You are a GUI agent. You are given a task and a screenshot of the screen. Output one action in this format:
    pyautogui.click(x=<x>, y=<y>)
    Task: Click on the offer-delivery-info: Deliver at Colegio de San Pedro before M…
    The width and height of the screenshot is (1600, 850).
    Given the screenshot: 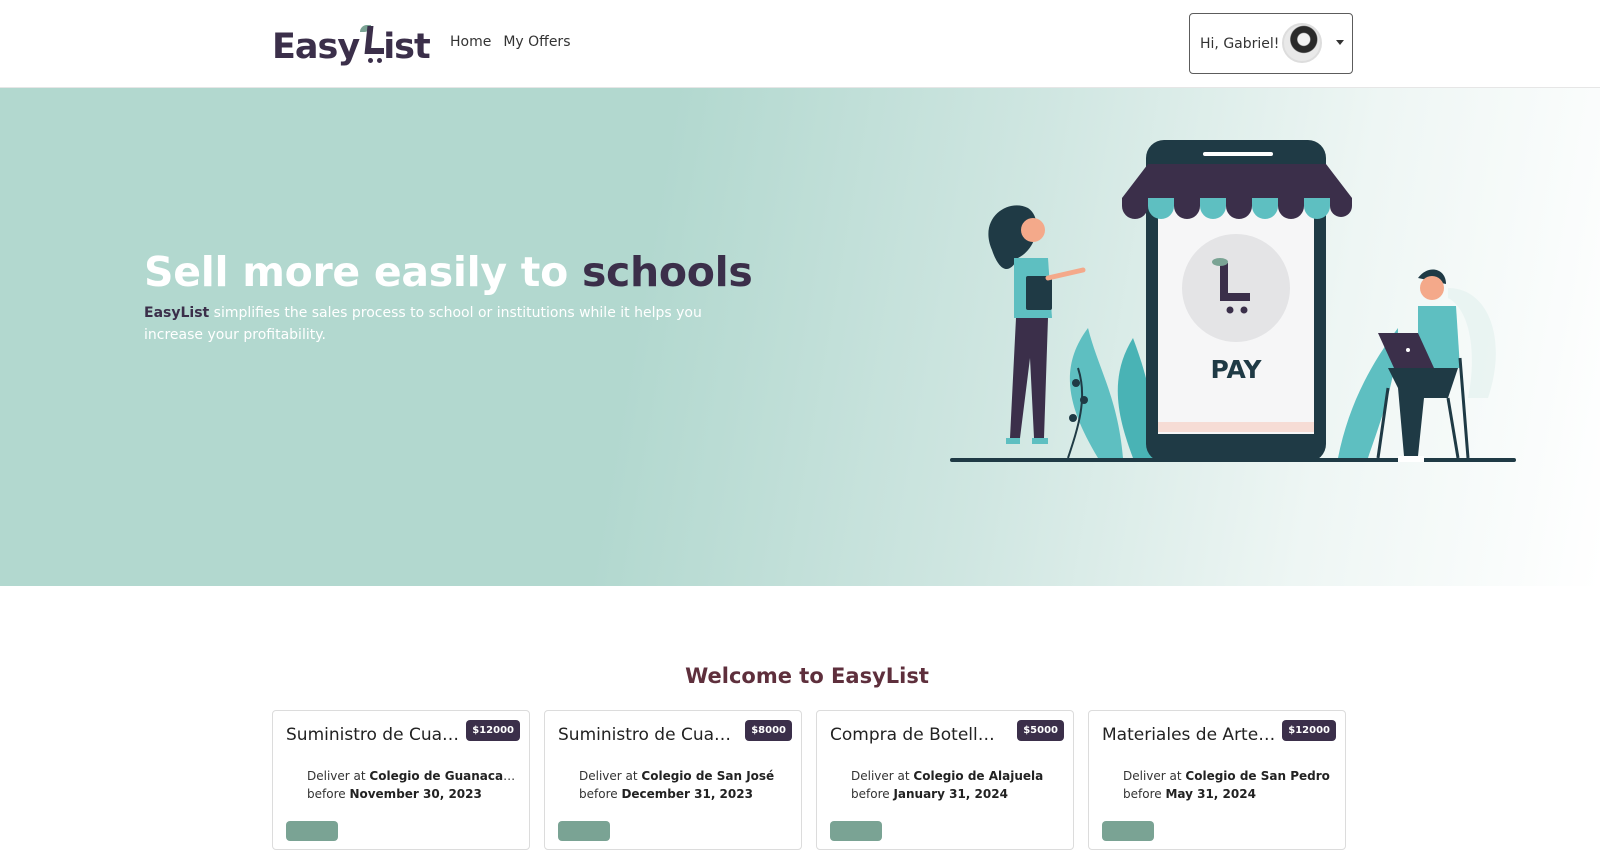 What is the action you would take?
    pyautogui.click(x=1228, y=785)
    